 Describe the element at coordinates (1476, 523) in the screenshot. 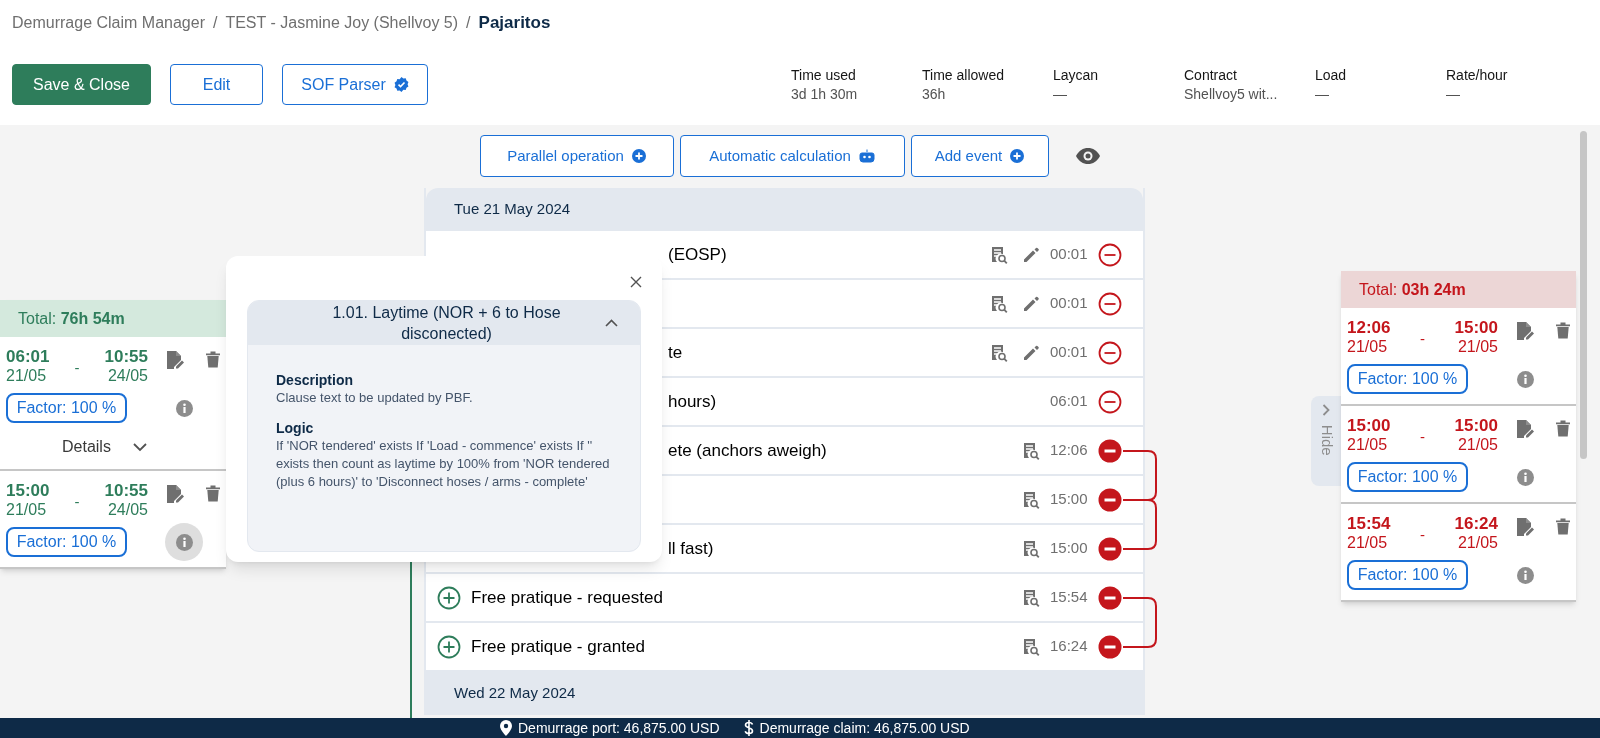

I see `period-time: 16:24` at that location.